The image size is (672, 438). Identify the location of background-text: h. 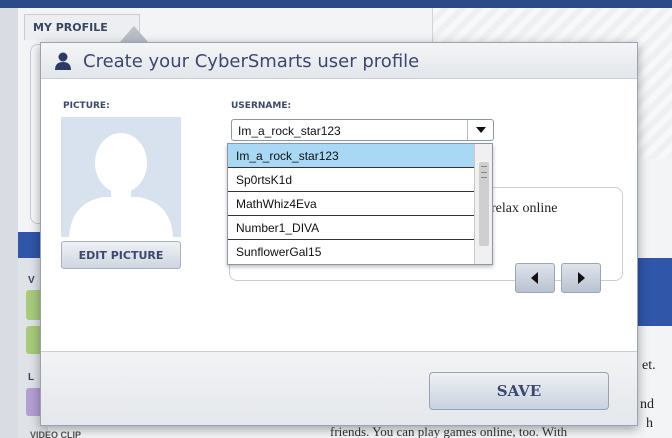
(649, 423).